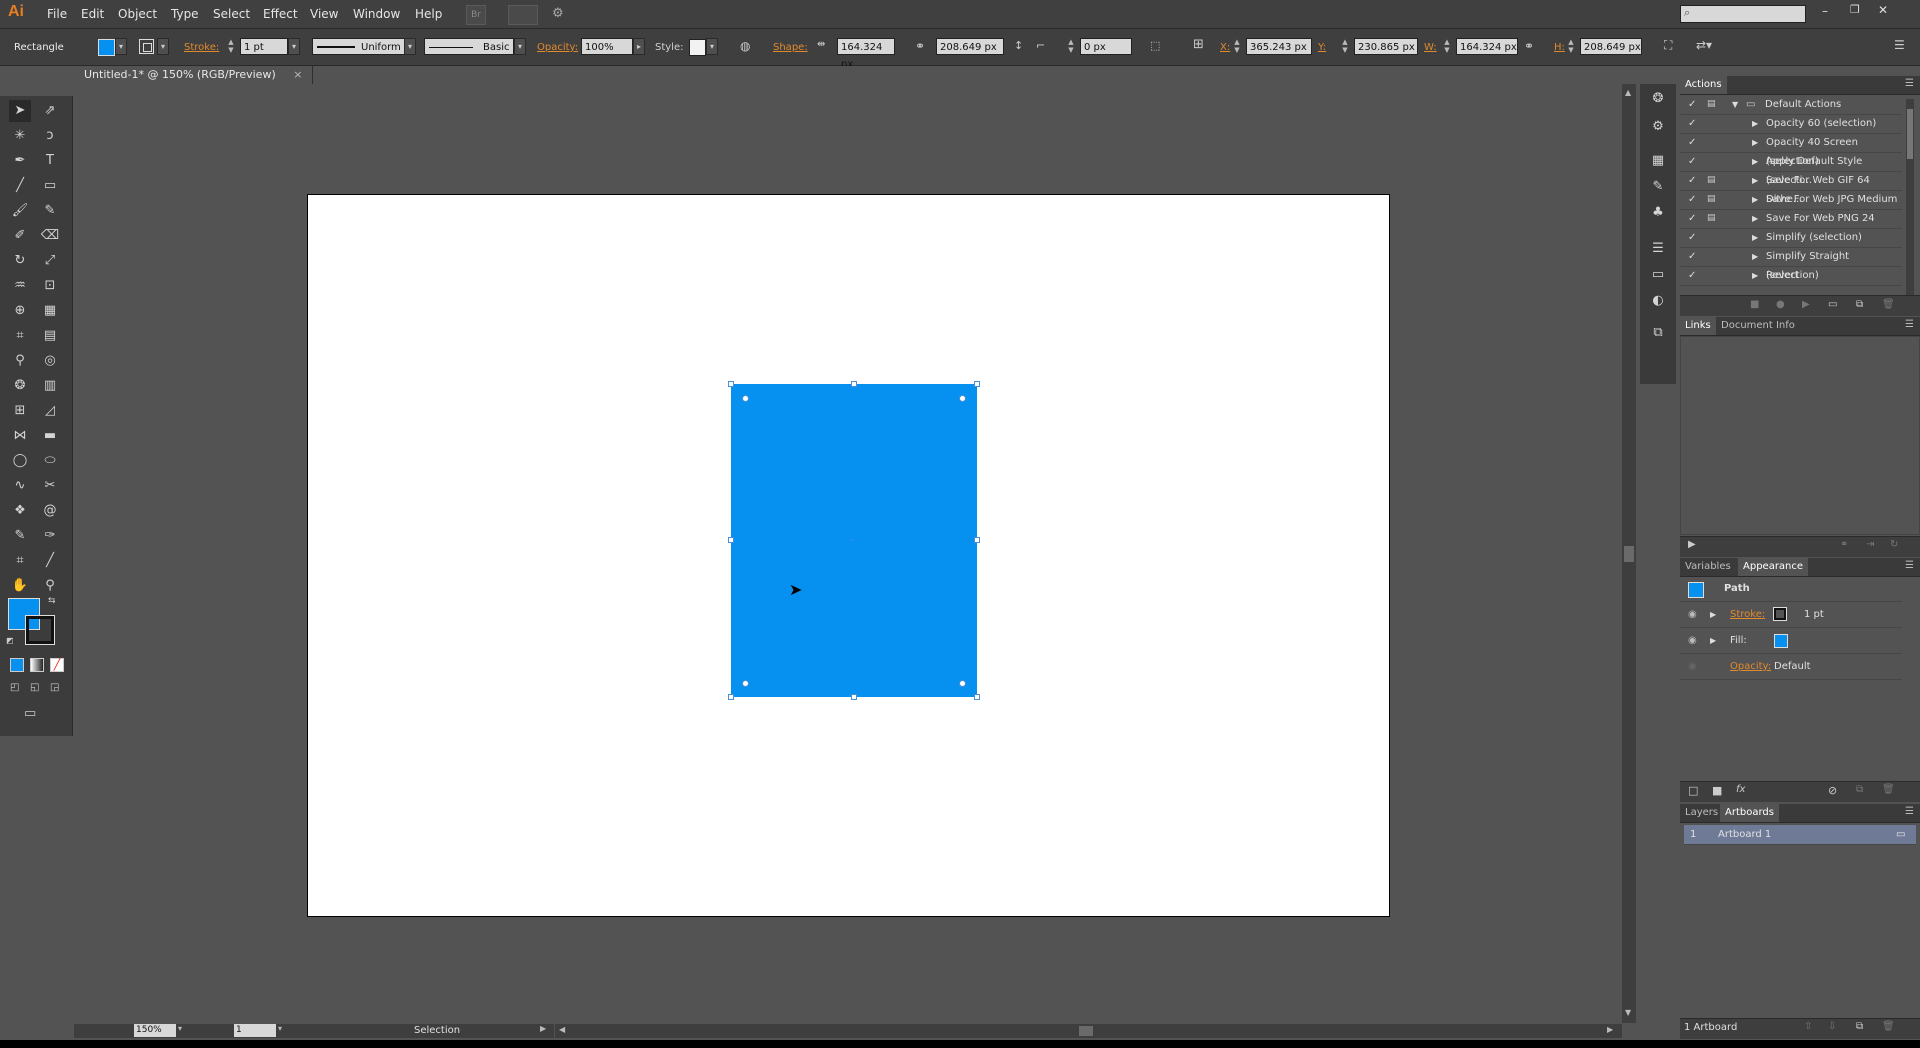 The width and height of the screenshot is (1920, 1048). Describe the element at coordinates (1744, 834) in the screenshot. I see `artboard-name: Artboard 1` at that location.